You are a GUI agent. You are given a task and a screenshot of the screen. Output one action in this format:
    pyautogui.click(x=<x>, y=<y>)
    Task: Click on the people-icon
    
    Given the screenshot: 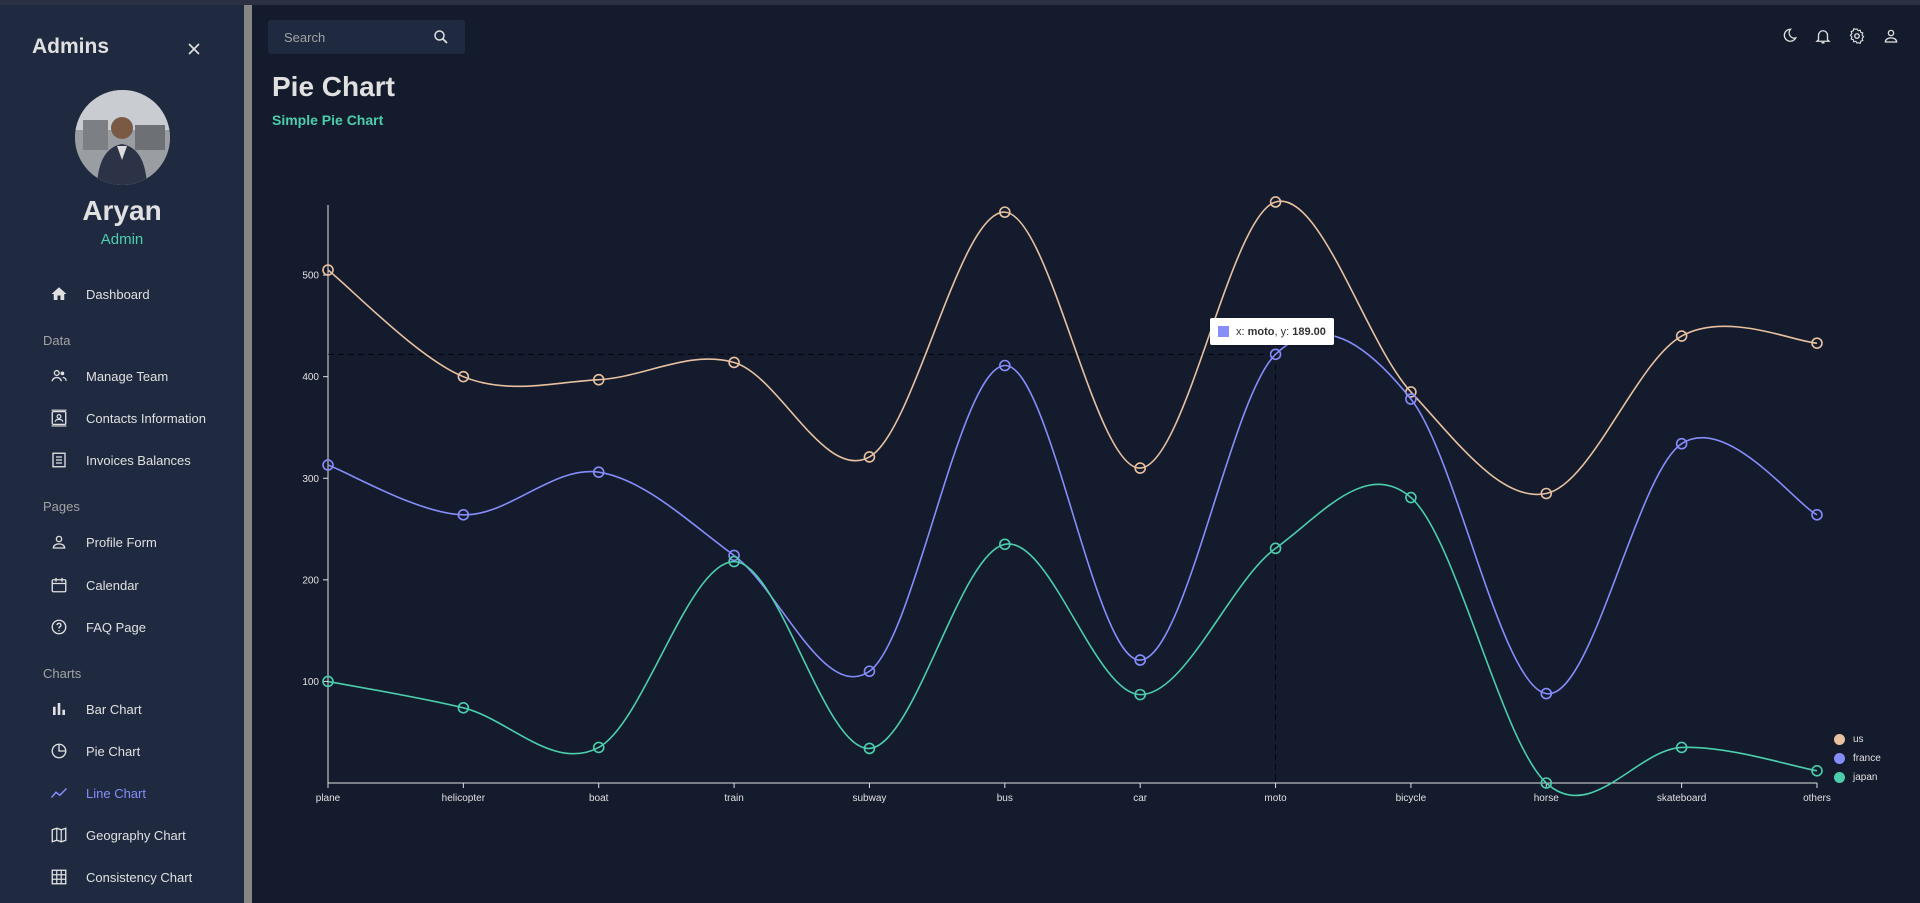 What is the action you would take?
    pyautogui.click(x=59, y=376)
    